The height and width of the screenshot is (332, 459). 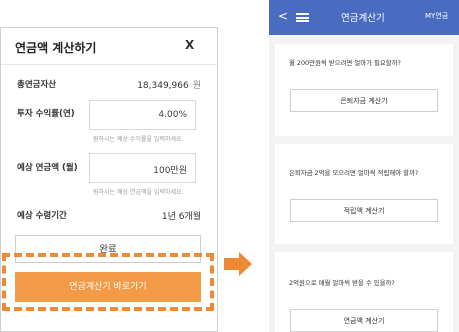 I want to click on arrow-head-icon, so click(x=245, y=264).